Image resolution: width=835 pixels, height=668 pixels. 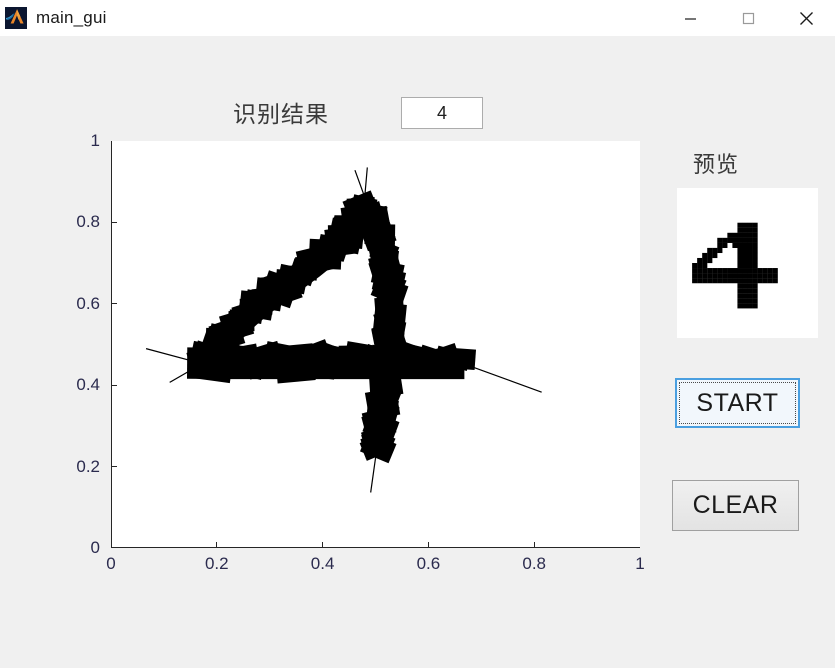 What do you see at coordinates (428, 545) in the screenshot?
I see `x-tick` at bounding box center [428, 545].